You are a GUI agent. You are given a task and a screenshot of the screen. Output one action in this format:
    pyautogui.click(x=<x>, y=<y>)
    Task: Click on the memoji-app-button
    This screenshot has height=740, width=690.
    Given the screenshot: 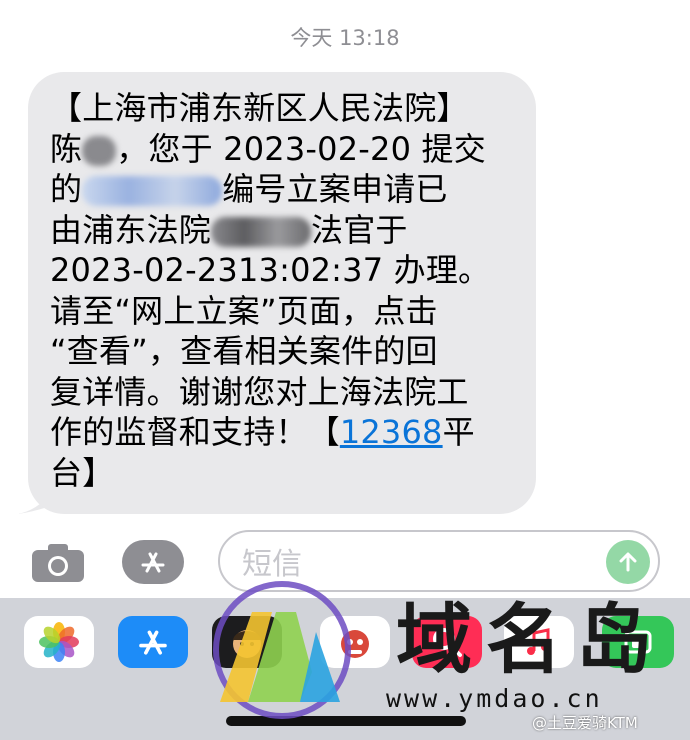 What is the action you would take?
    pyautogui.click(x=247, y=642)
    